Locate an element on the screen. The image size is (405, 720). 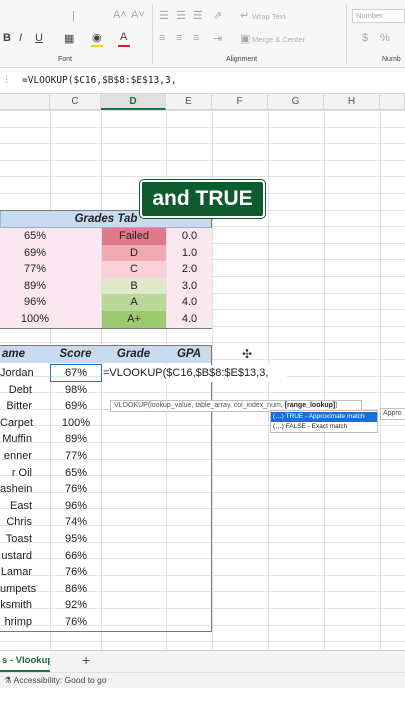
font-size-box: | is located at coordinates (73, 16).